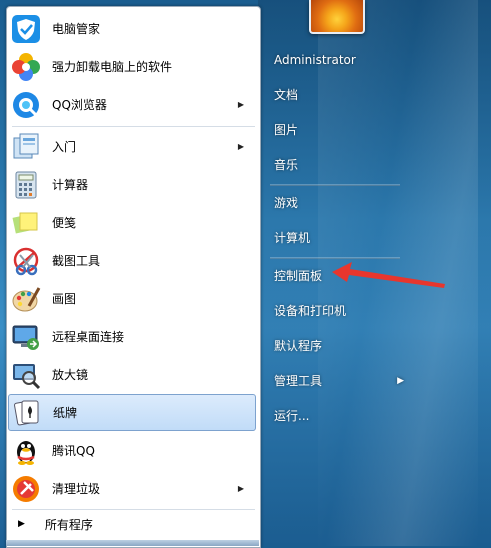  I want to click on pinned-item-qq-browser: QQ浏览器 ▶, so click(132, 104).